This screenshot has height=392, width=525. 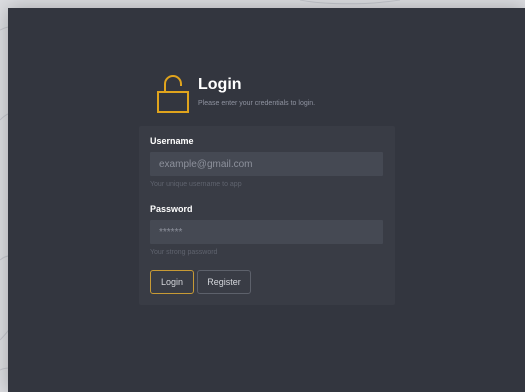 I want to click on password-hint: Your strong password, so click(x=184, y=252).